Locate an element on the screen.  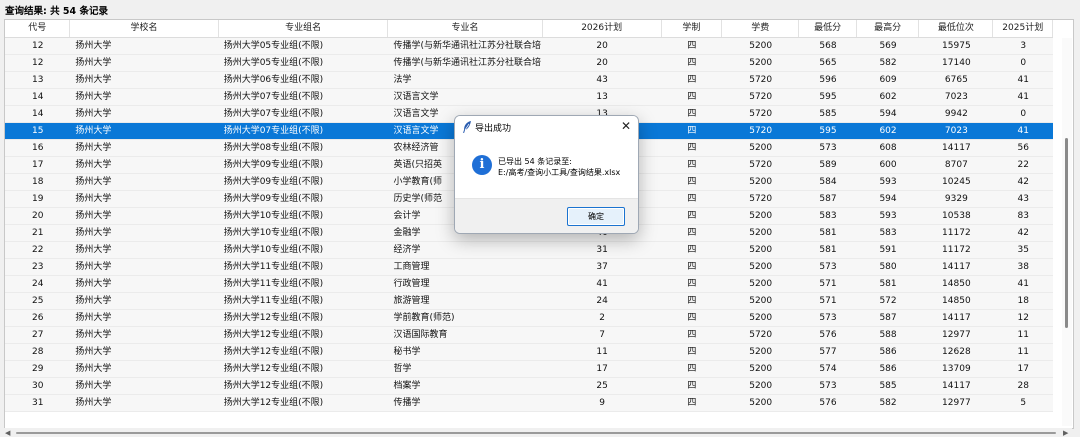
cell-plan-2026: 25 is located at coordinates (602, 386).